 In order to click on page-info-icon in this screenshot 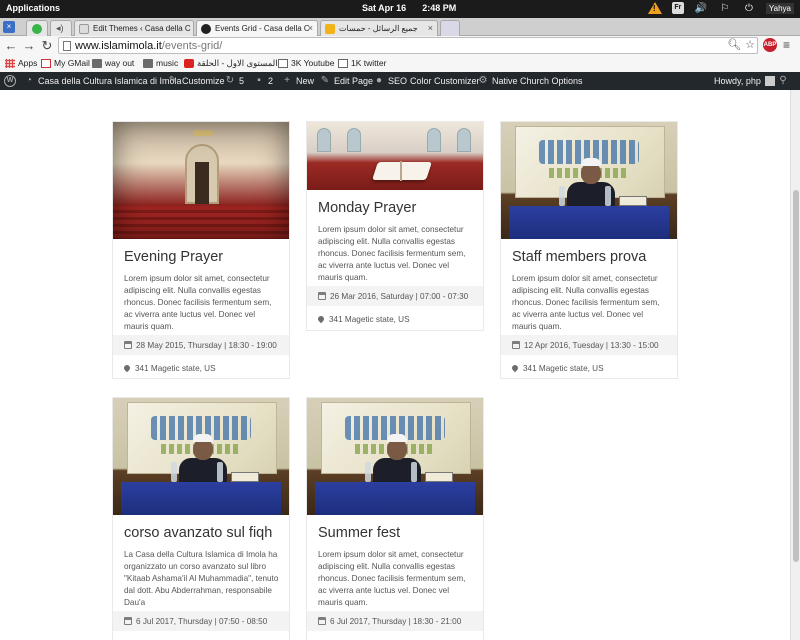, I will do `click(67, 46)`.